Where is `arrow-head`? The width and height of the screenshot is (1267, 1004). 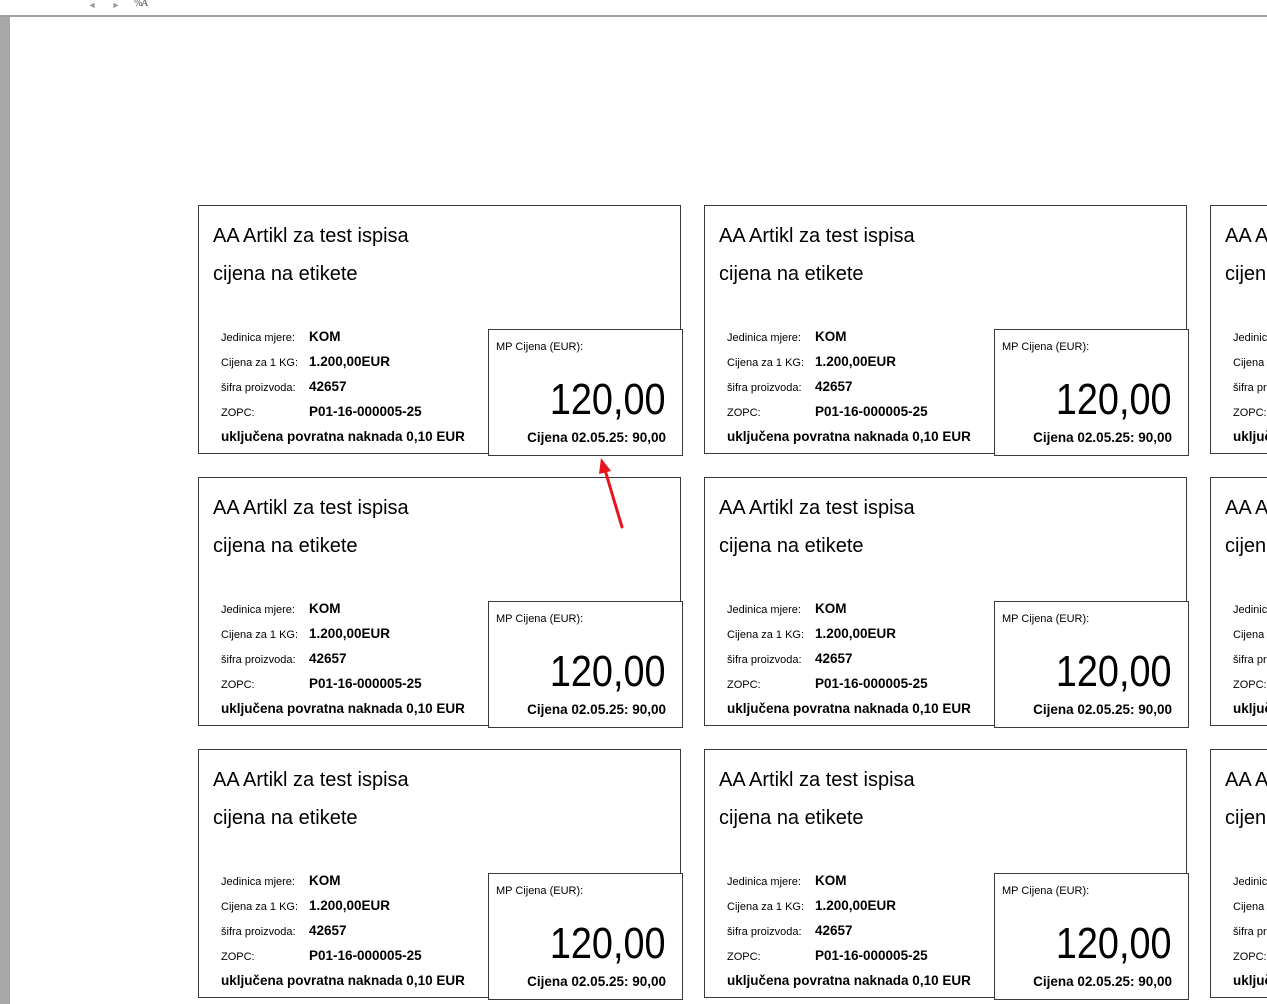 arrow-head is located at coordinates (605, 466).